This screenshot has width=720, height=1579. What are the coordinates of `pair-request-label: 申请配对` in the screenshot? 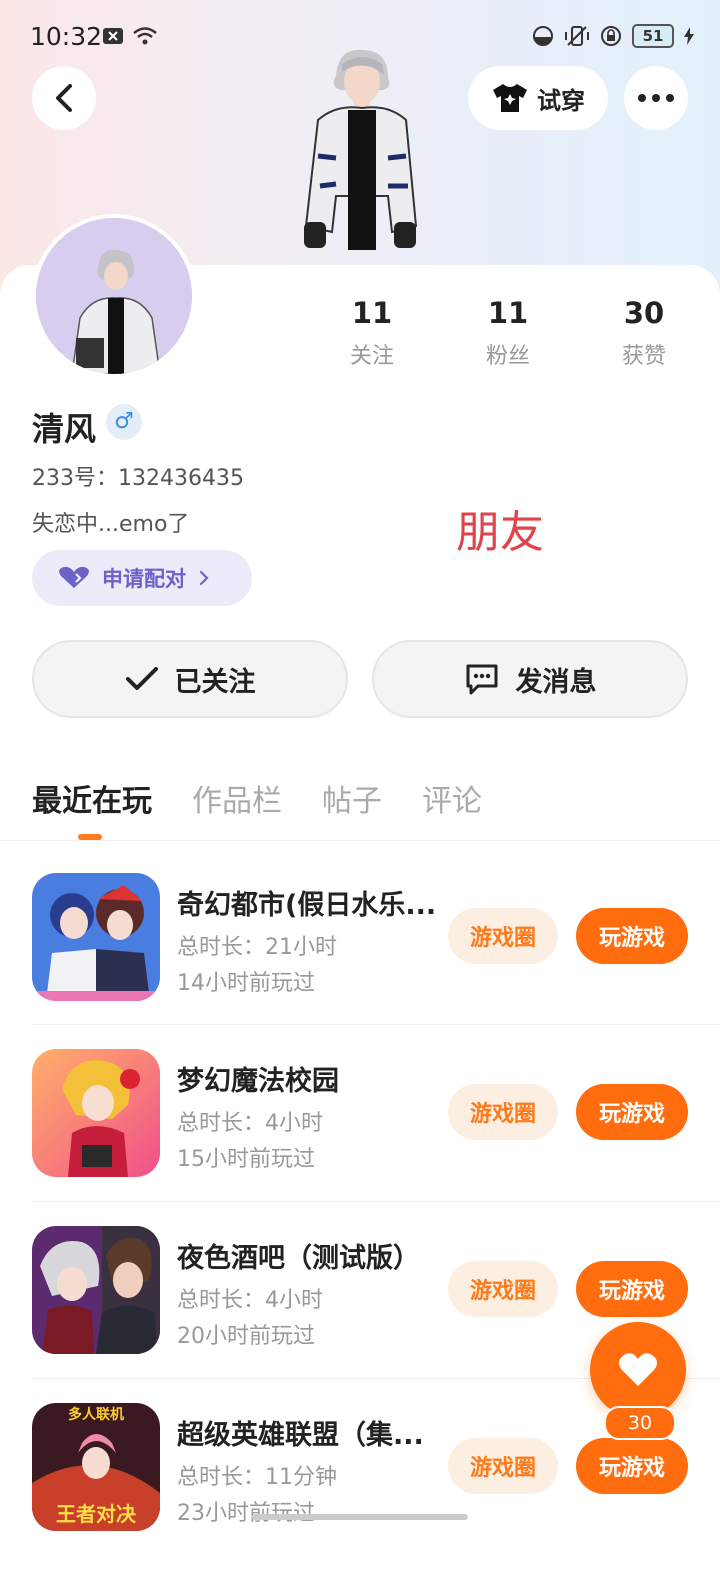 It's located at (144, 579).